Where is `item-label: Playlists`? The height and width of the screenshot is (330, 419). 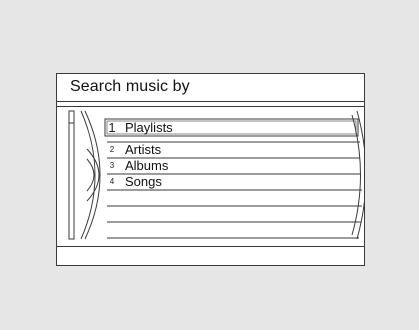 item-label: Playlists is located at coordinates (149, 127).